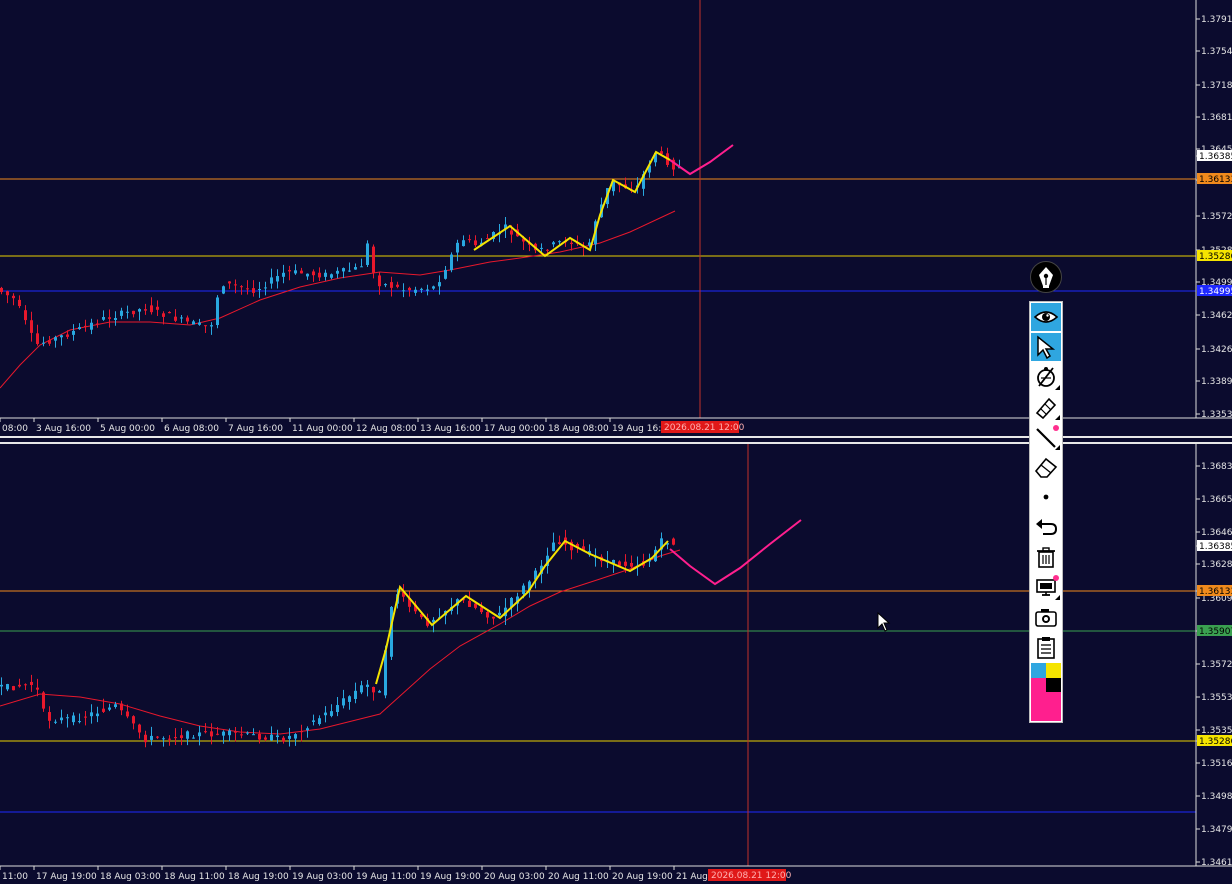 This screenshot has height=884, width=1232. Describe the element at coordinates (1046, 347) in the screenshot. I see `cursor-arrow-button` at that location.